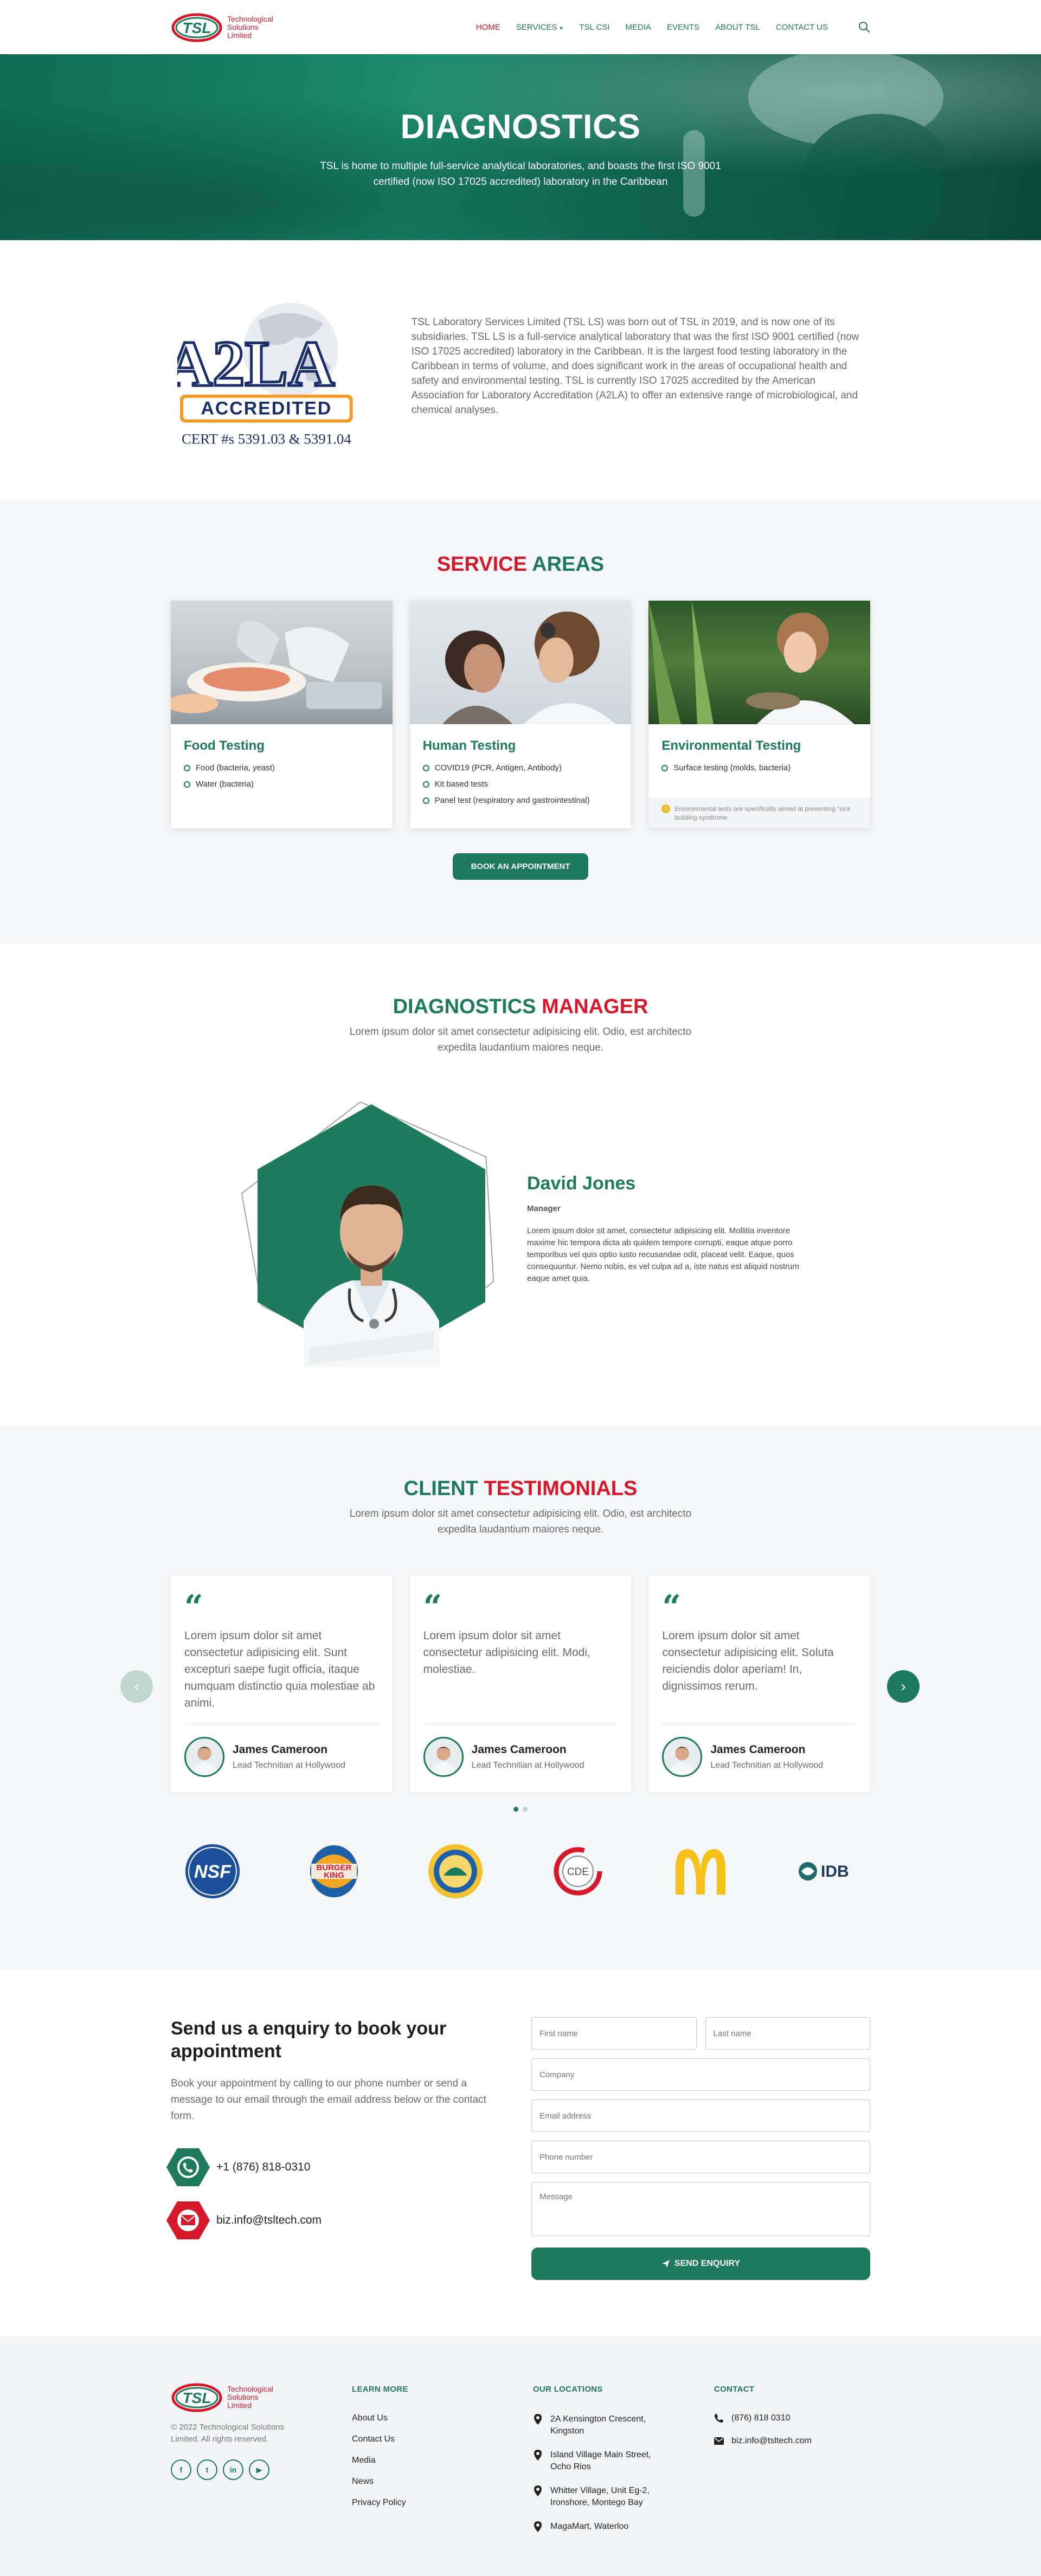 This screenshot has height=2576, width=1041. What do you see at coordinates (250, 2388) in the screenshot?
I see `brand-name-line1: Technological` at bounding box center [250, 2388].